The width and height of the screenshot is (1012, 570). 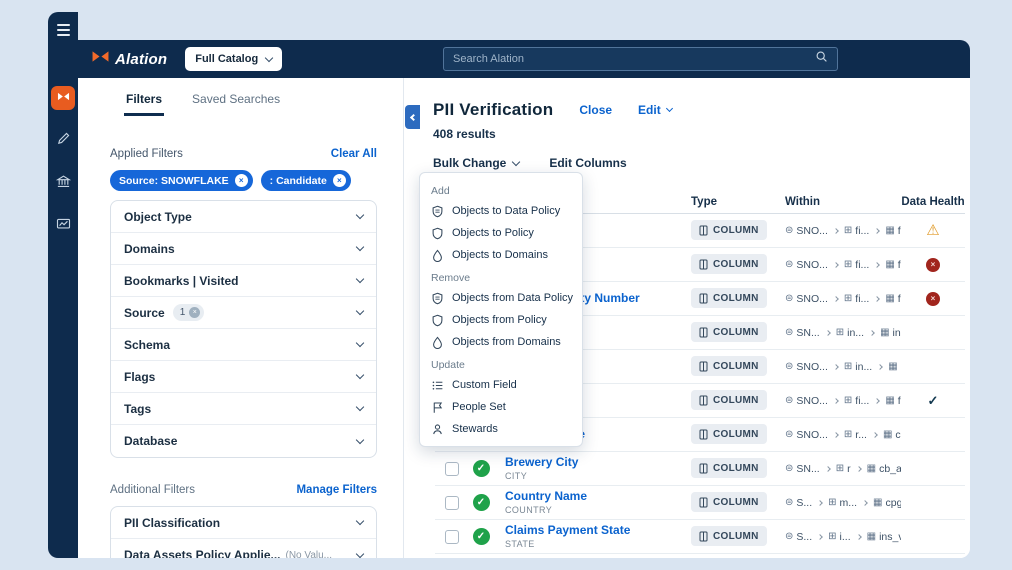 I want to click on menu-item-objects-from-domains: Objects from Domains, so click(x=501, y=342).